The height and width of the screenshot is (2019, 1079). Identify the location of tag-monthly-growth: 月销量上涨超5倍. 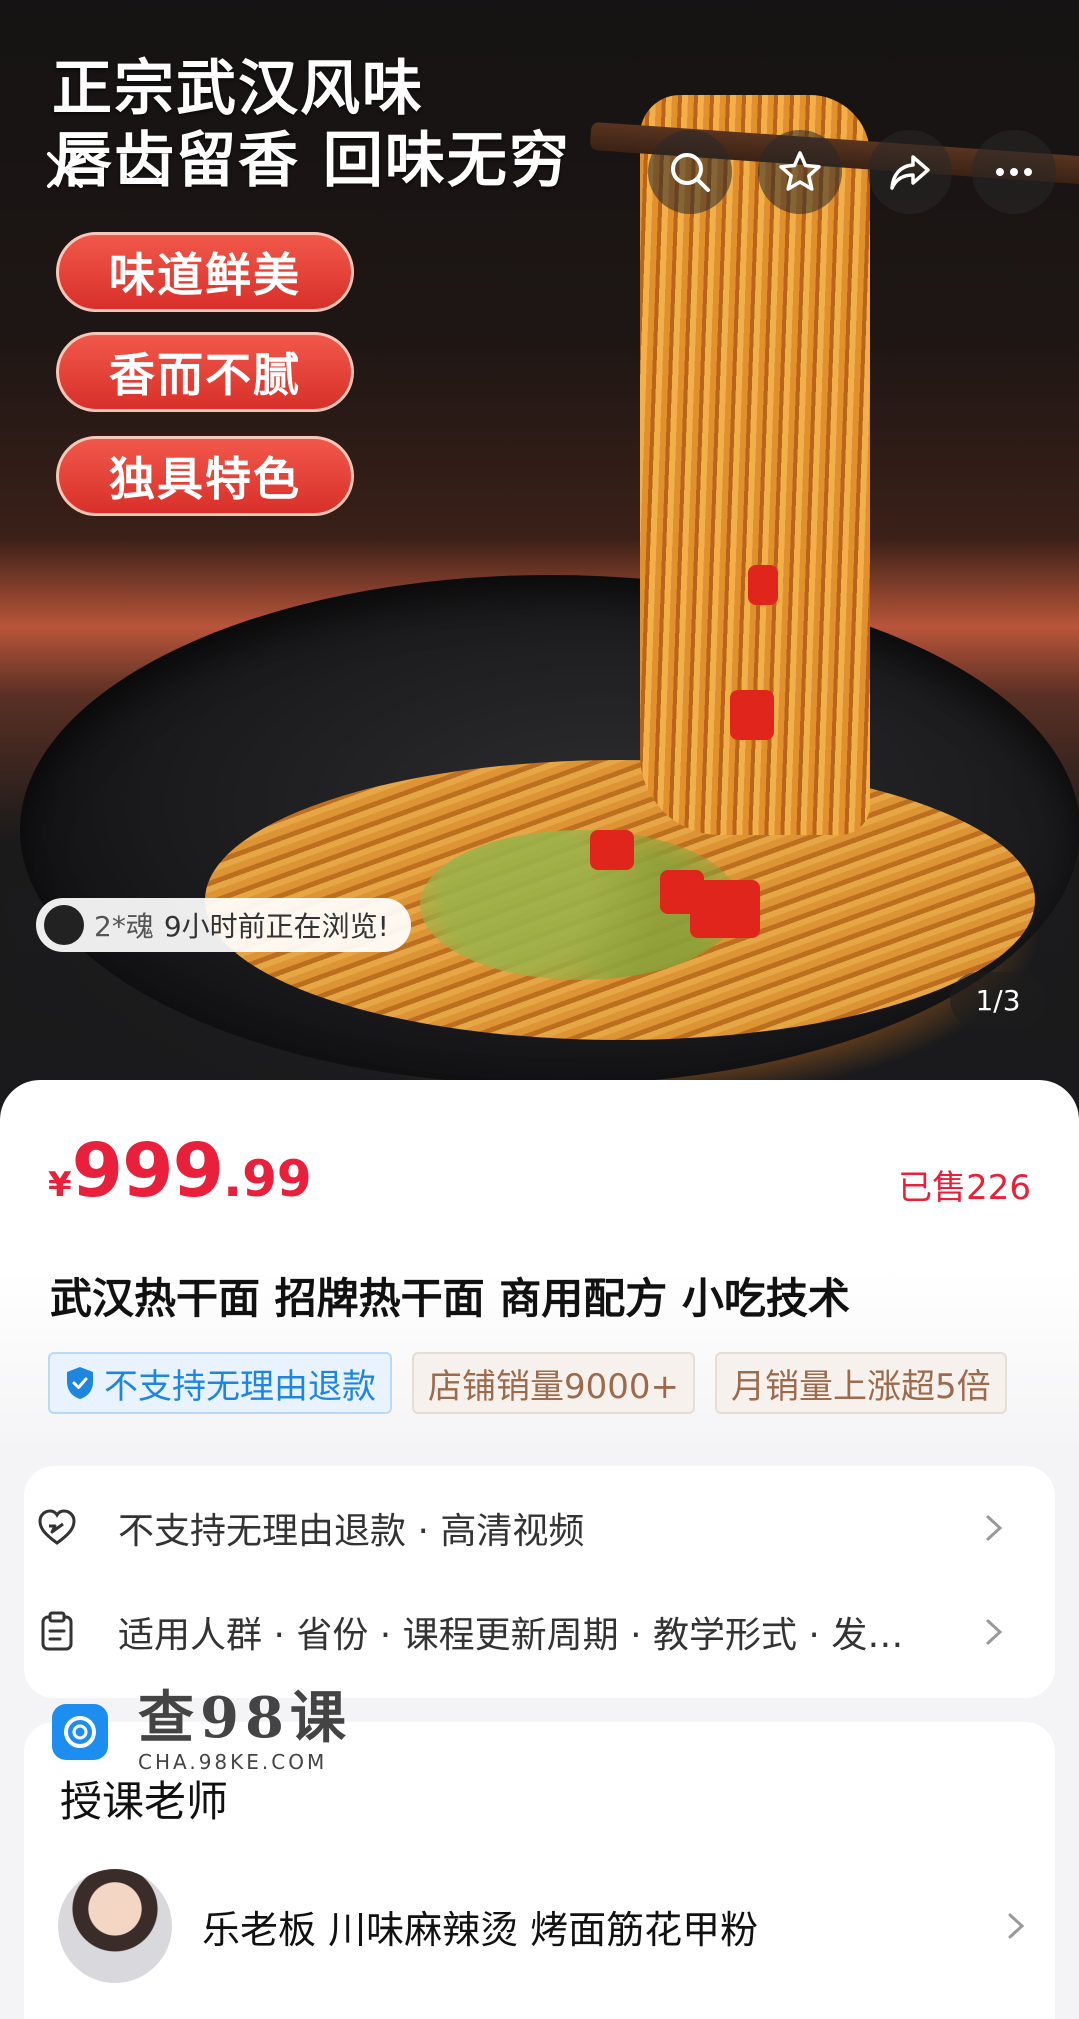
(861, 1383).